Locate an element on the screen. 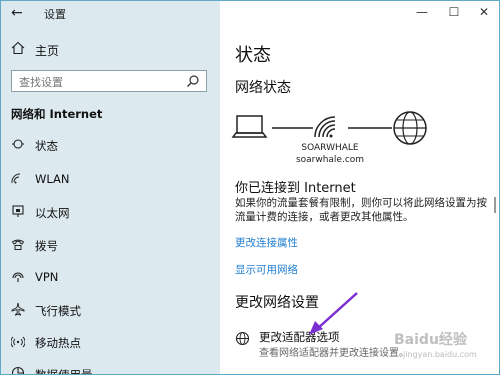 This screenshot has width=500, height=375. sidebar-item-label: WLAN is located at coordinates (52, 179).